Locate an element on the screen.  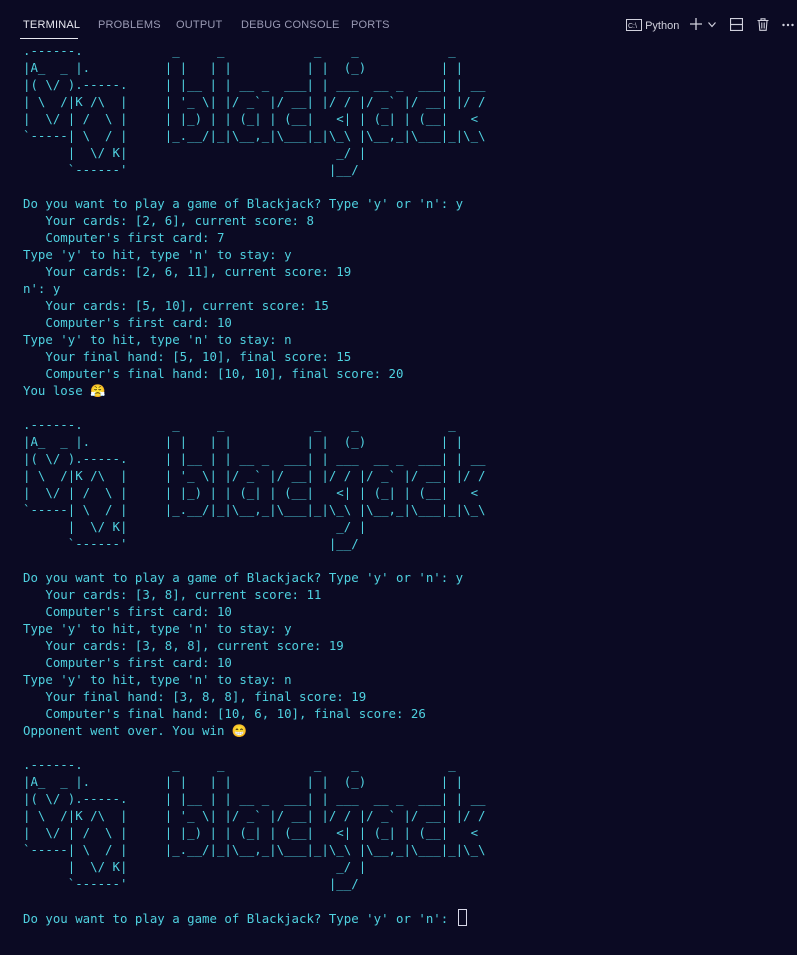
kill-terminal-button is located at coordinates (763, 26).